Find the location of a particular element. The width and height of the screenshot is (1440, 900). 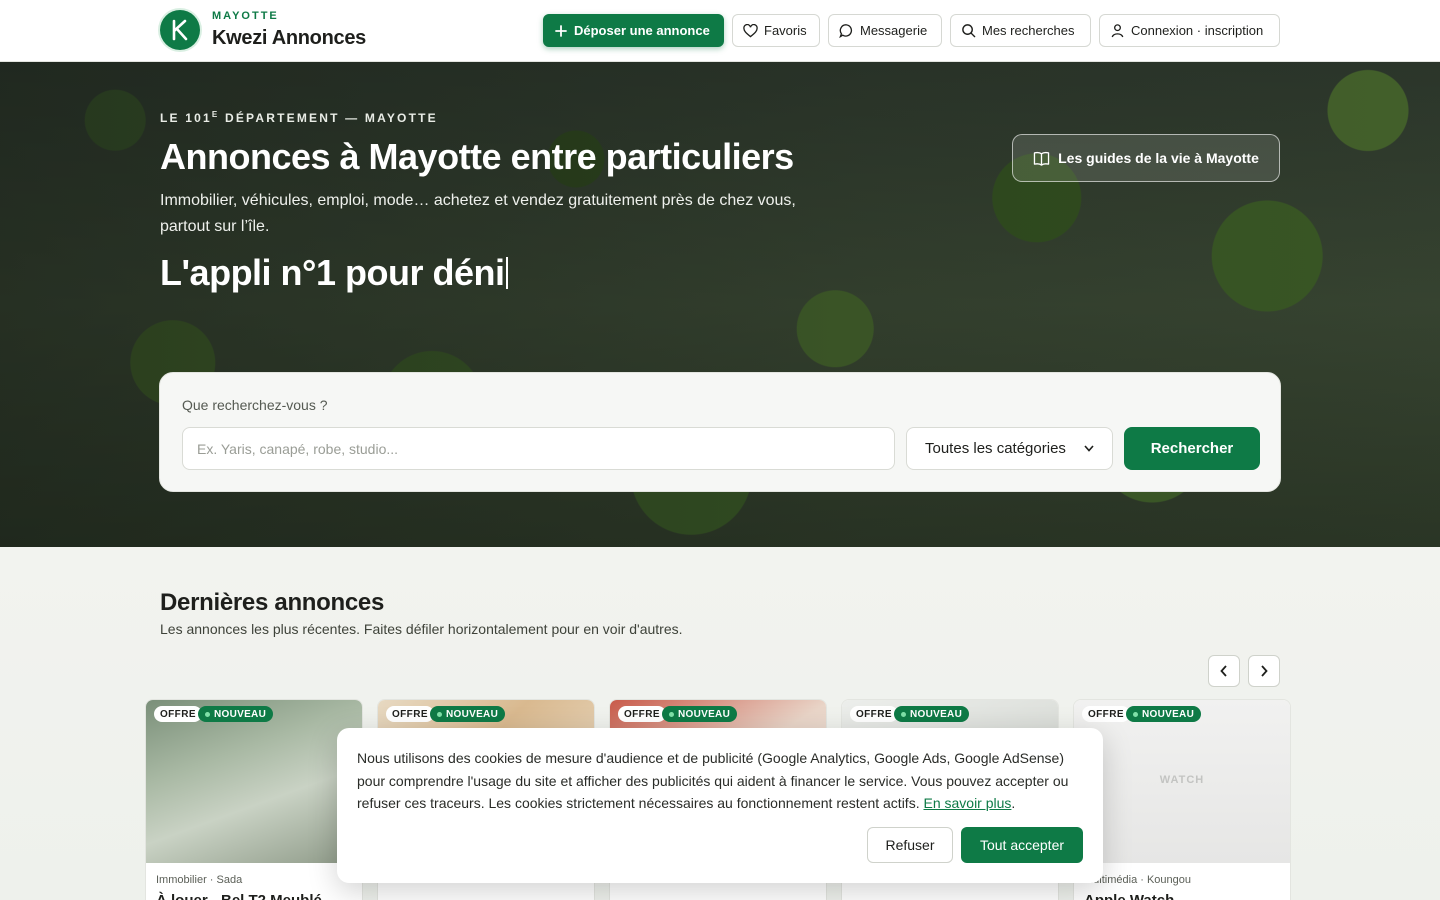

chevron-left-icon is located at coordinates (1223, 671).